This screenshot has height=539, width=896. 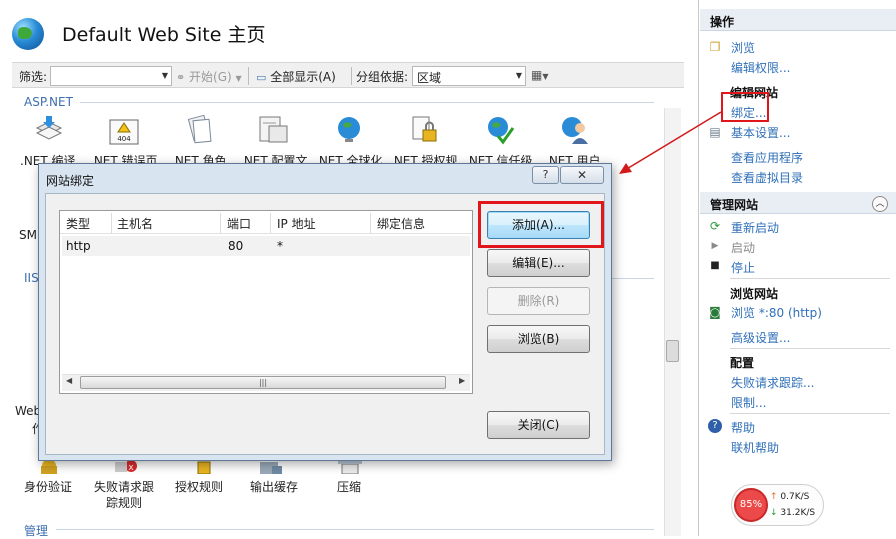 I want to click on vertical-scrollbar, so click(x=672, y=322).